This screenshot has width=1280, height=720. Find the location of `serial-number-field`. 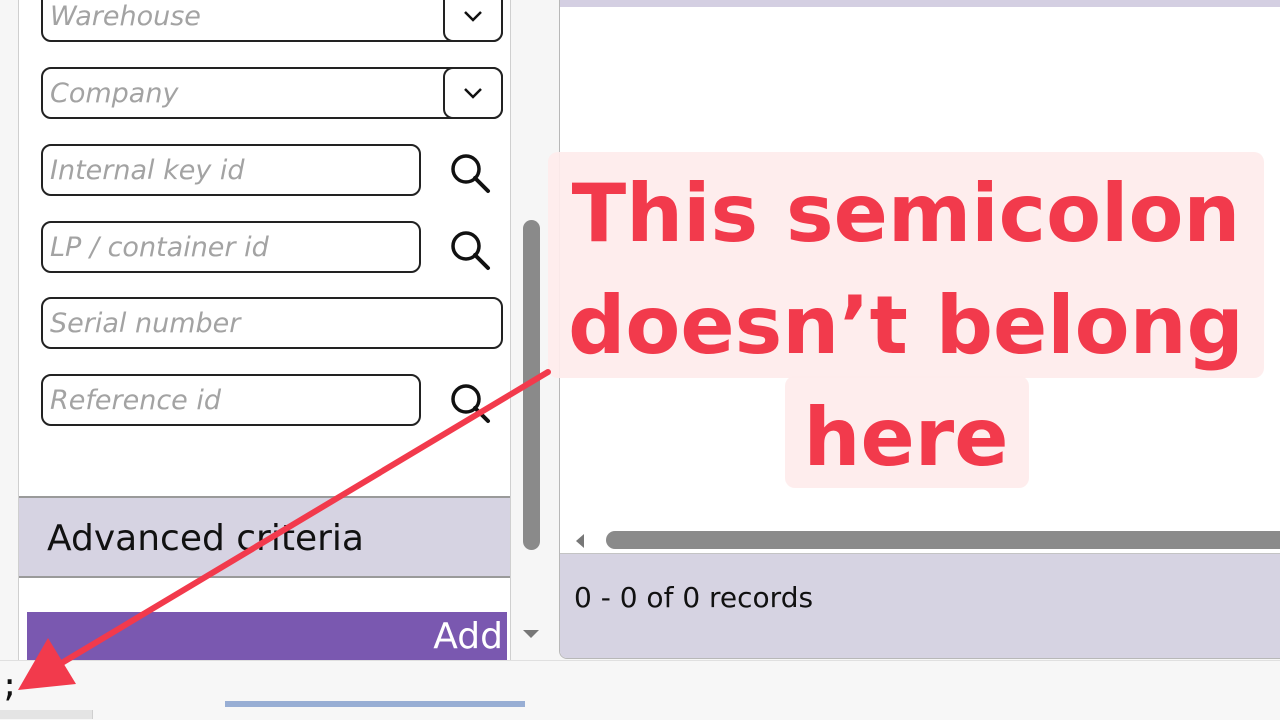

serial-number-field is located at coordinates (272, 323).